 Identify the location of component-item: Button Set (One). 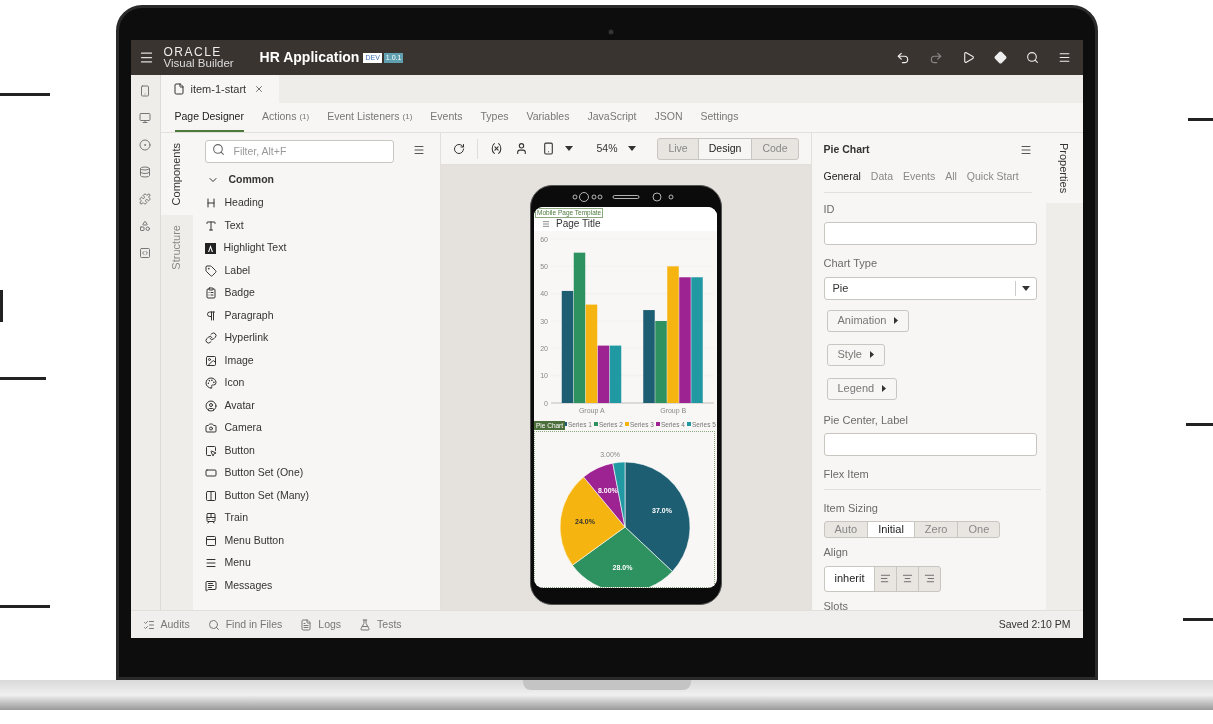
(316, 473).